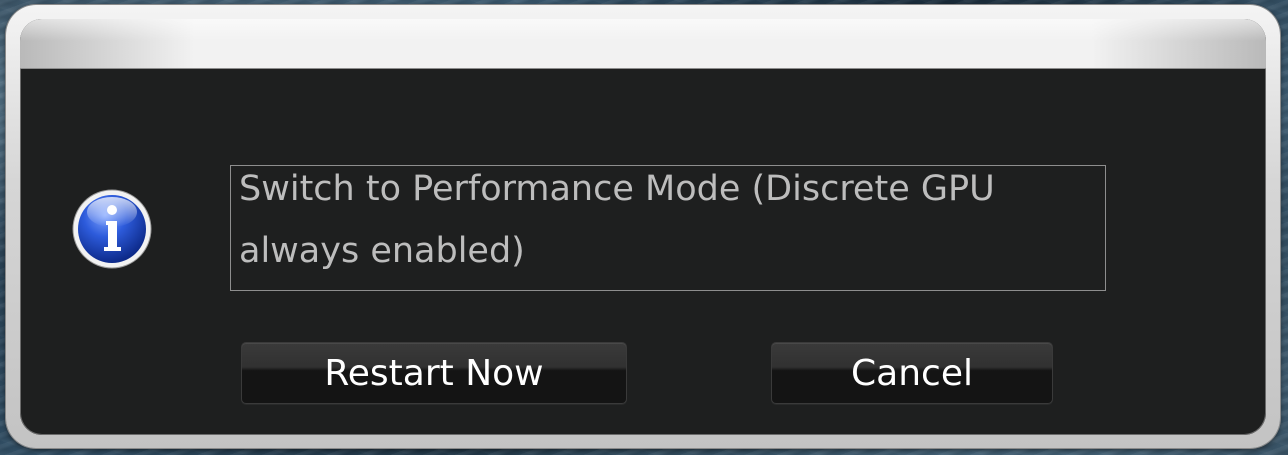 This screenshot has width=1288, height=455. Describe the element at coordinates (643, 44) in the screenshot. I see `dialog-titlebar` at that location.